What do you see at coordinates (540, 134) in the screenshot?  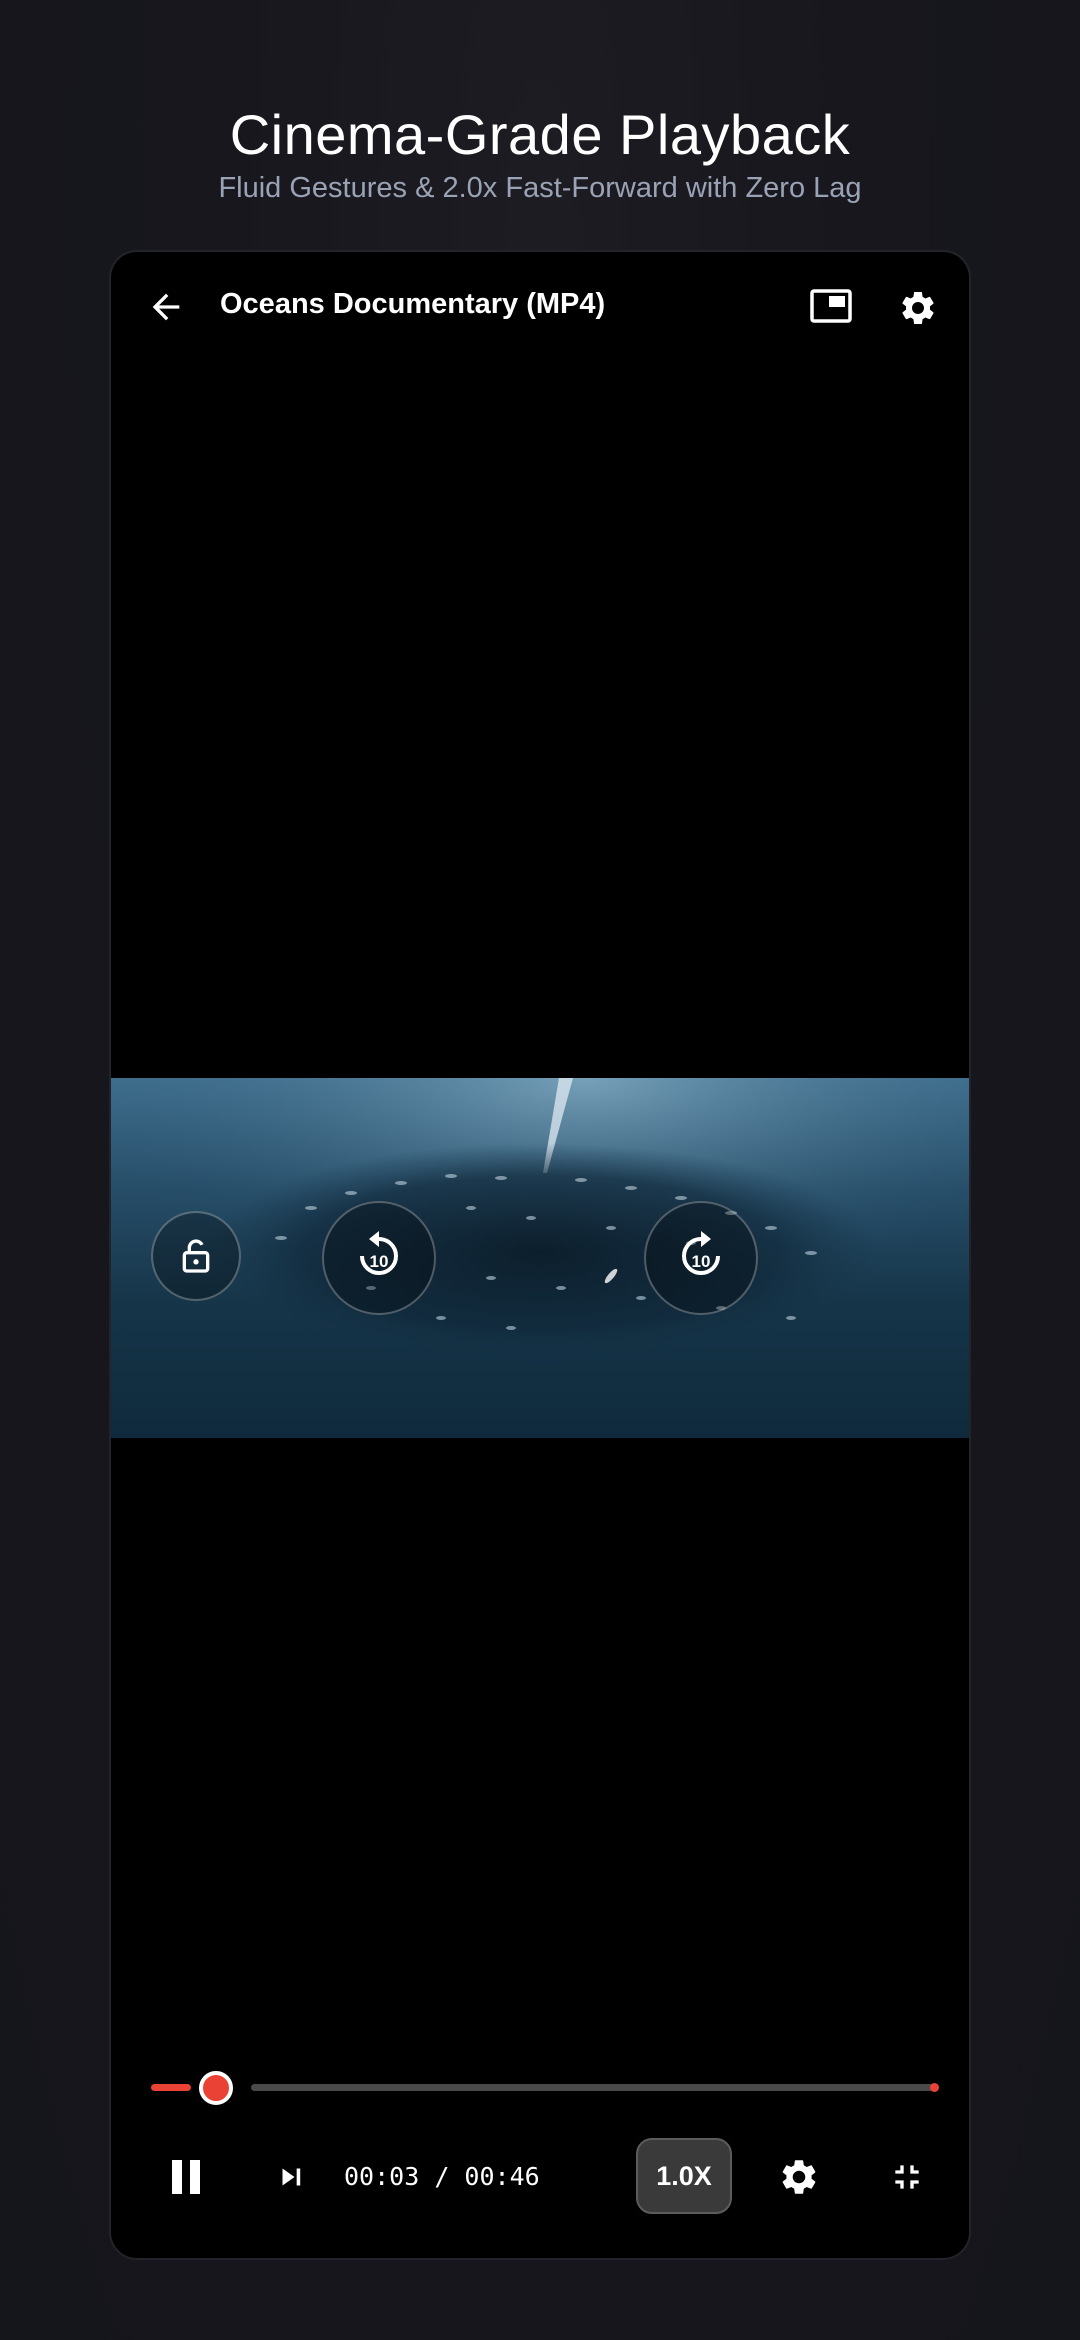 I see `promo-headline: Cinema-Grade Playback` at bounding box center [540, 134].